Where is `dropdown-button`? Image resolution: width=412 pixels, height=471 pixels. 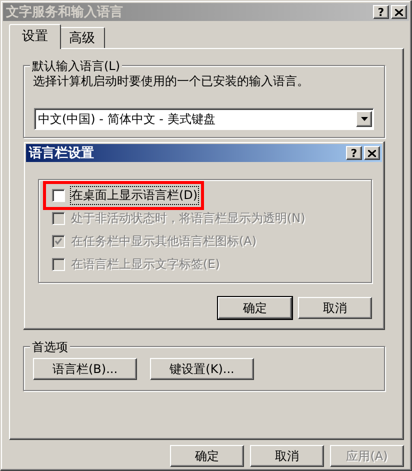
dropdown-button is located at coordinates (364, 119).